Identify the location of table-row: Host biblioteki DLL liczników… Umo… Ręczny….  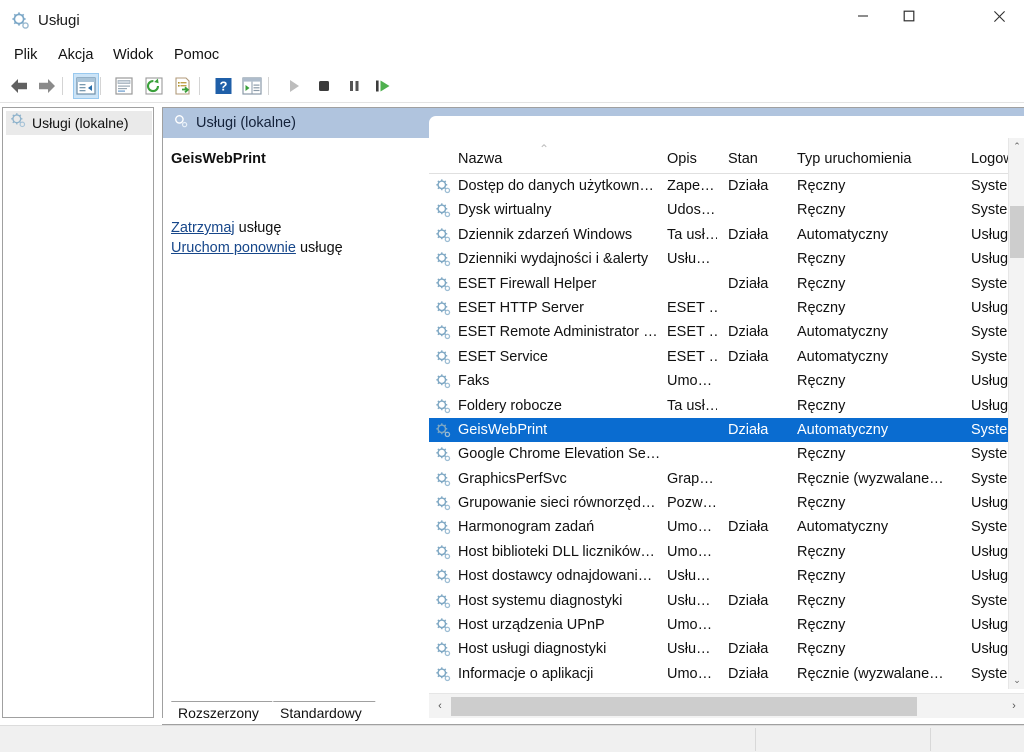
(726, 552).